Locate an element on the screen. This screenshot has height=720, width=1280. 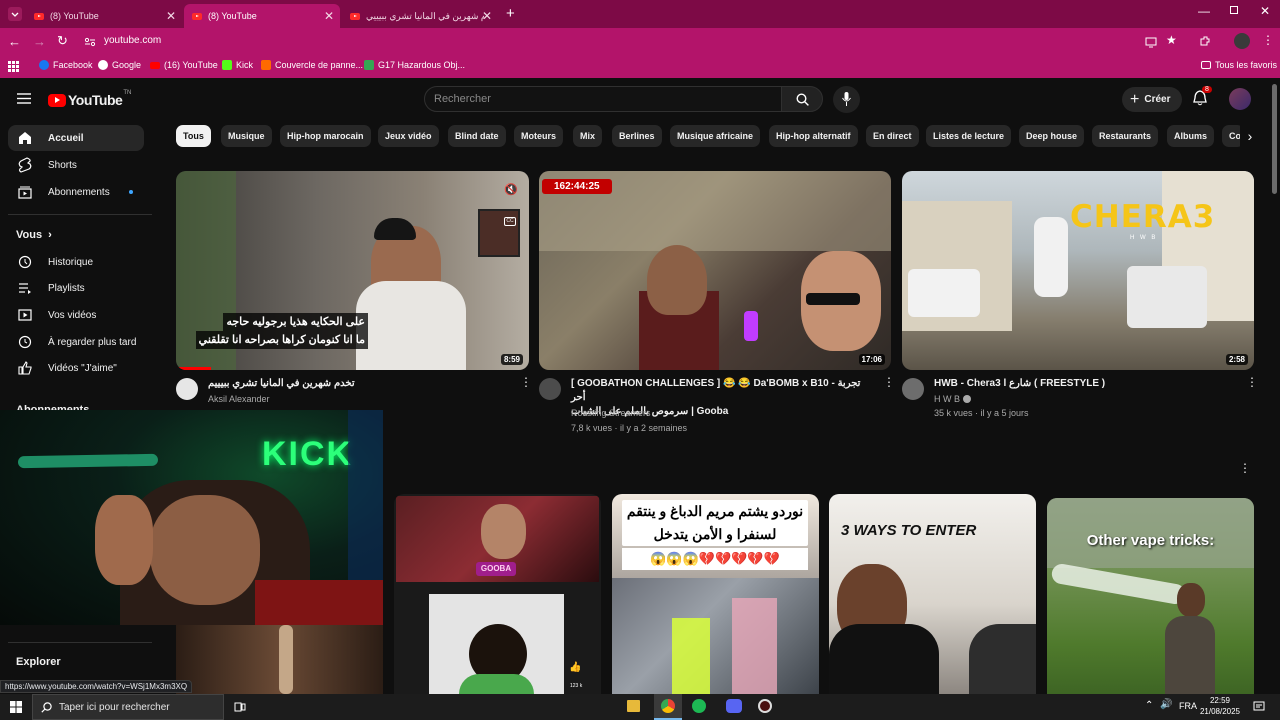
cast-icon is located at coordinates (1151, 42).